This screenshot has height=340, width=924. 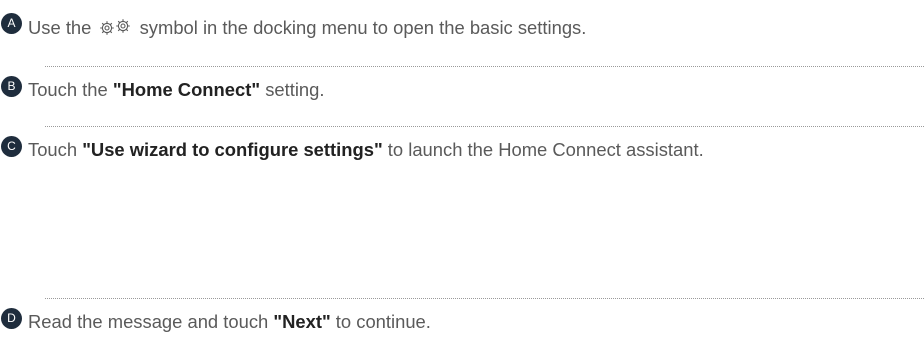 I want to click on step-b-text-pre: Touch the, so click(x=70, y=90).